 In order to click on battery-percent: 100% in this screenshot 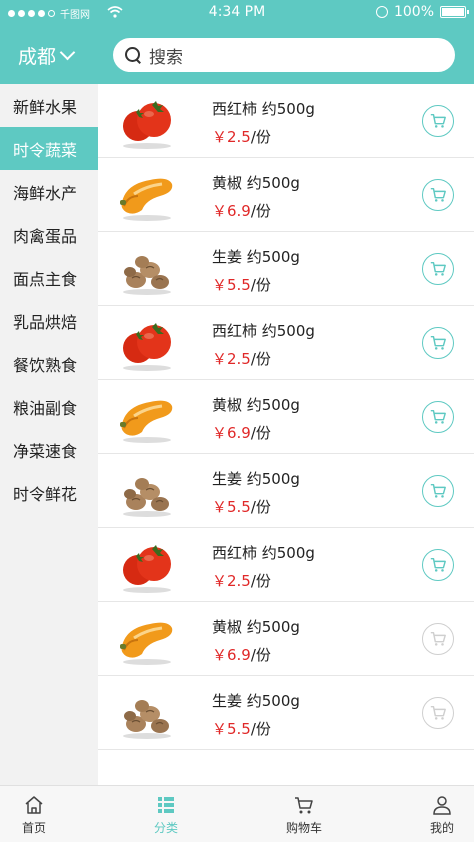, I will do `click(413, 12)`.